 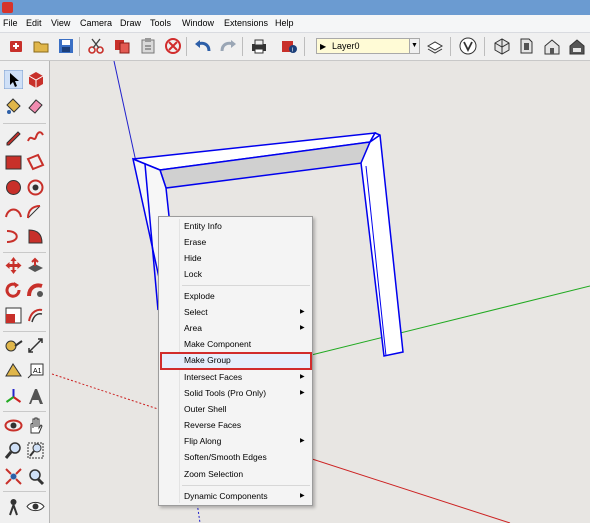 What do you see at coordinates (213, 377) in the screenshot?
I see `menu-item-intersect-faces: Intersect Faces` at bounding box center [213, 377].